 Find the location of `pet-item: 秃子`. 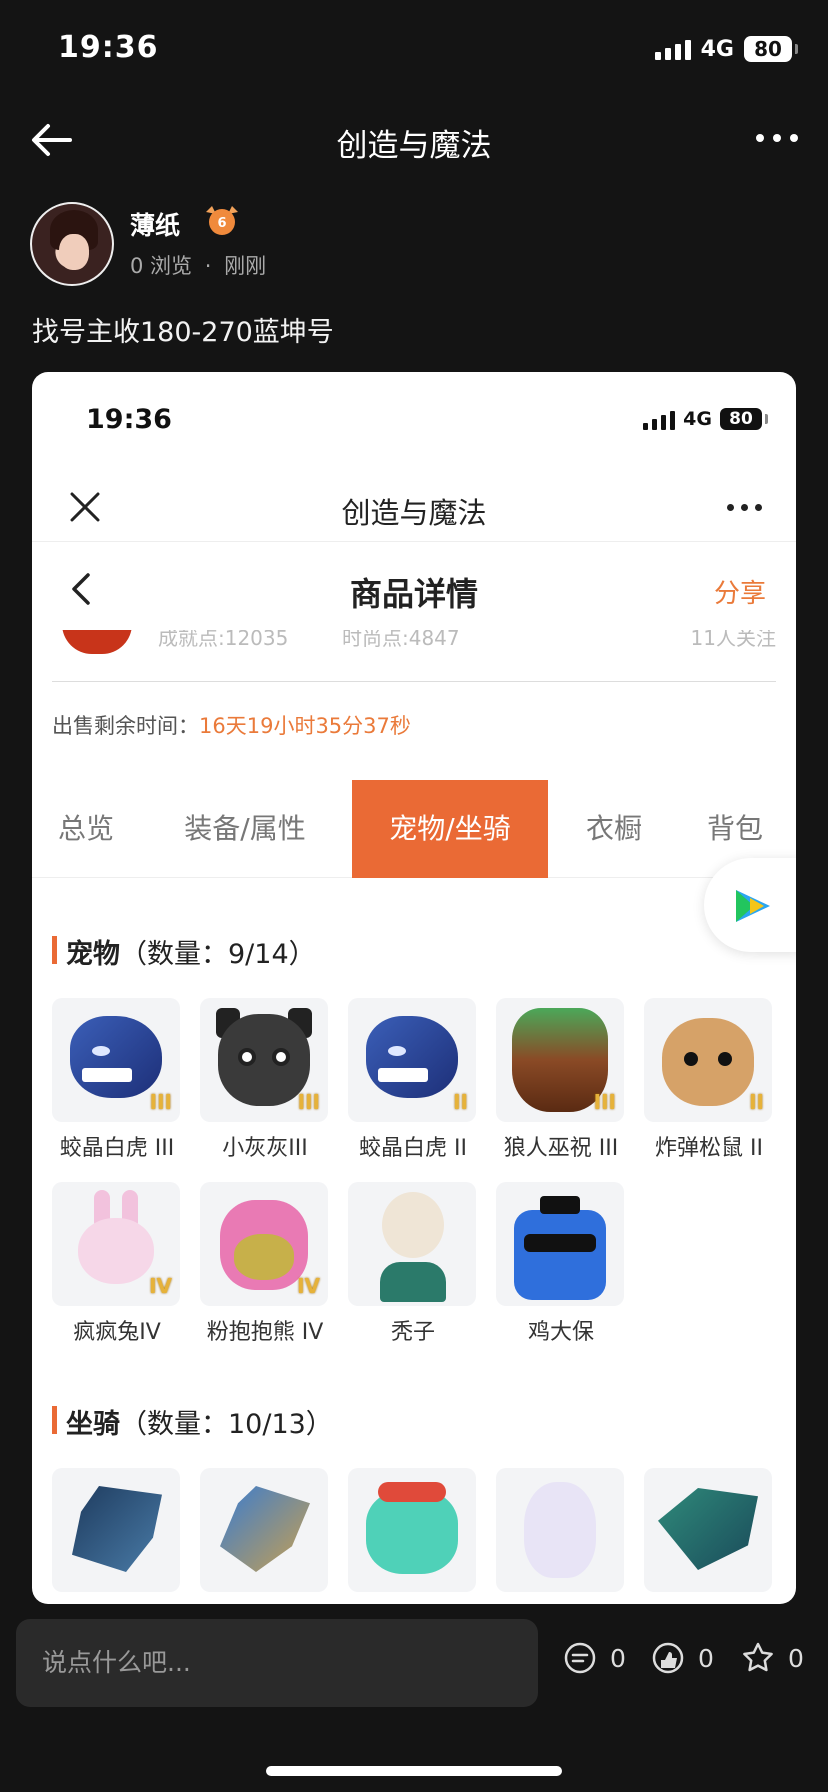

pet-item: 秃子 is located at coordinates (413, 1264).